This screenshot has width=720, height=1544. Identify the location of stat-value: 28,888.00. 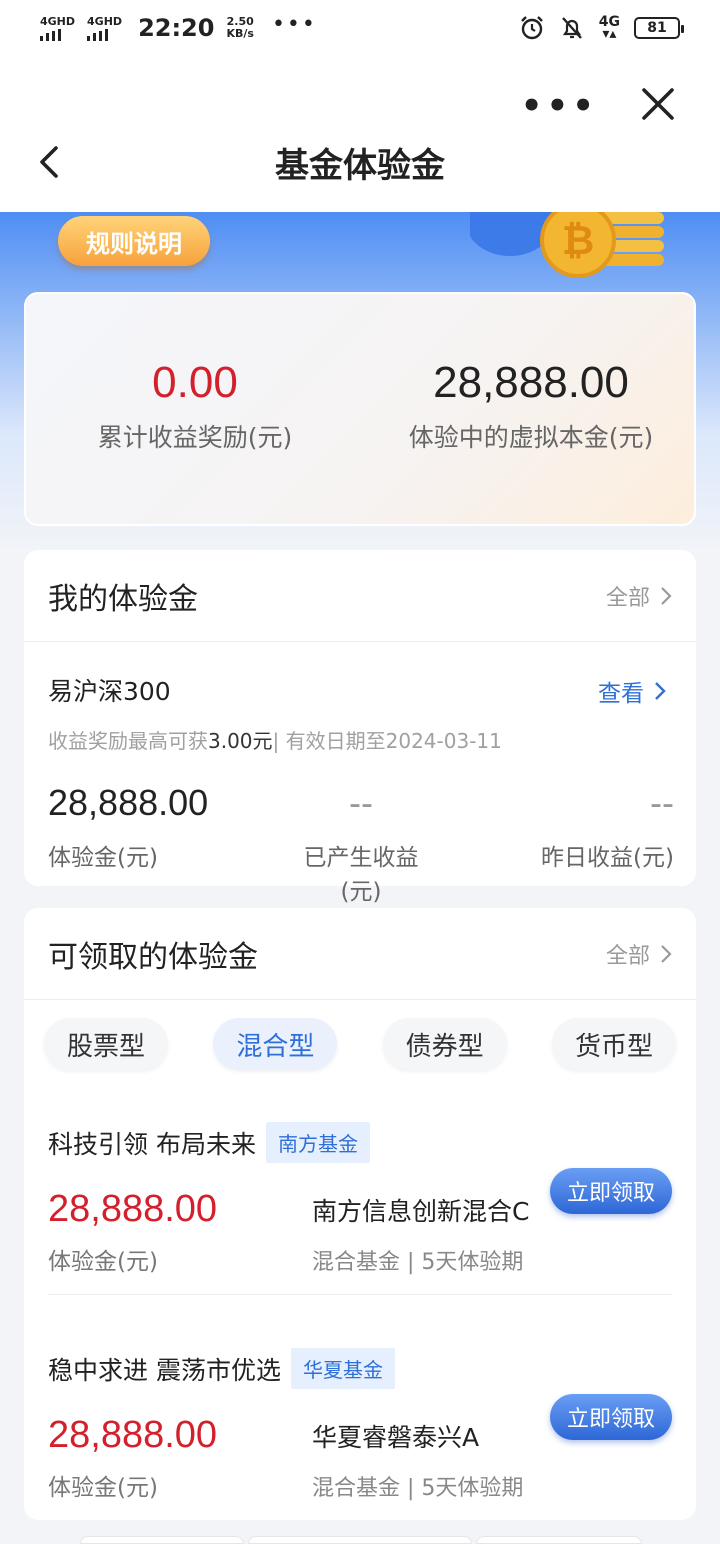
(128, 802).